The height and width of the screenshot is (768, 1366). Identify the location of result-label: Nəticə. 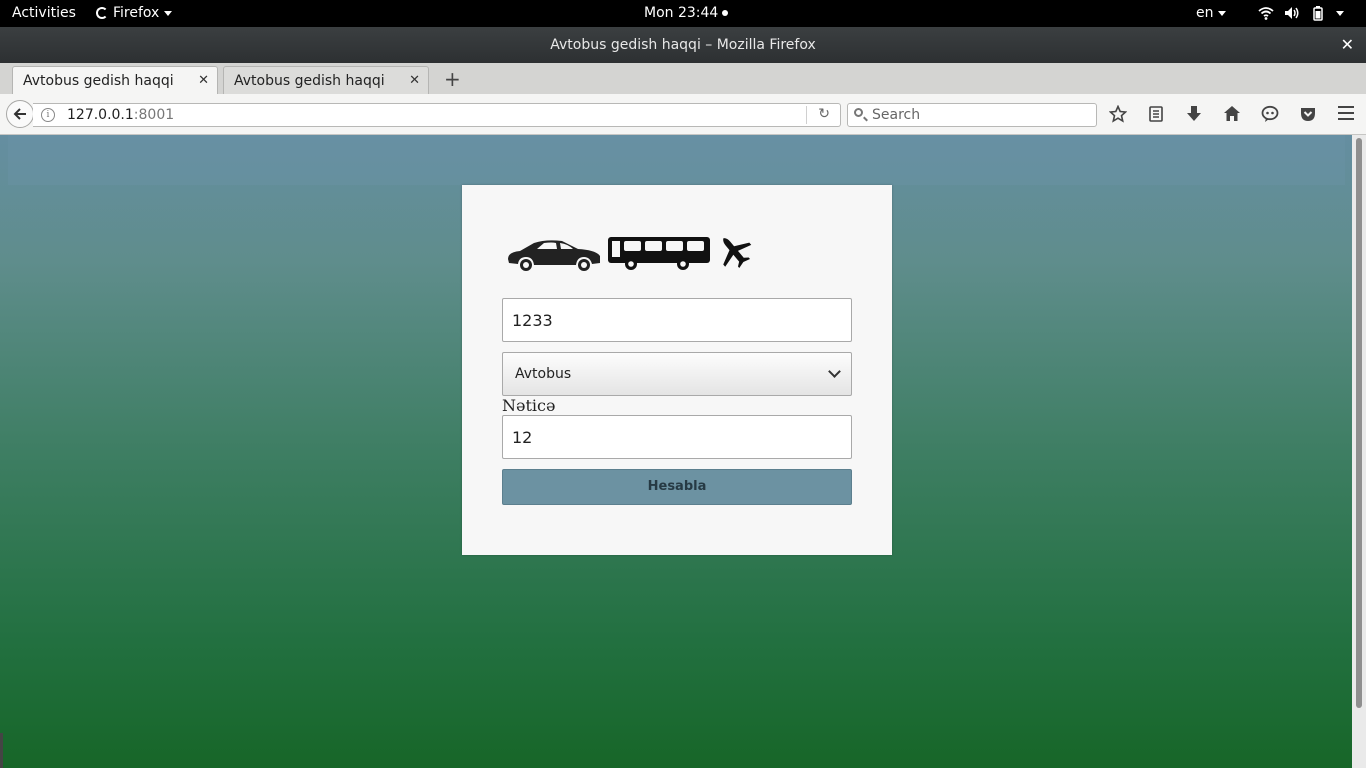
(529, 405).